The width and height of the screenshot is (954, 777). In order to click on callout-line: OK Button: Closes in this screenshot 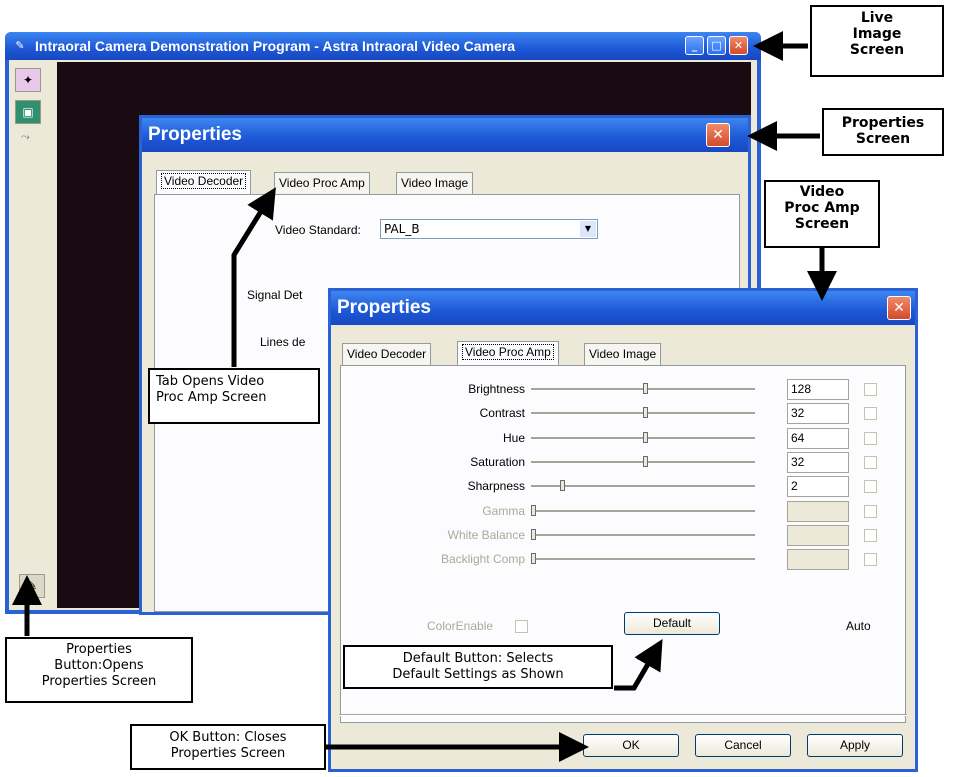, I will do `click(228, 737)`.